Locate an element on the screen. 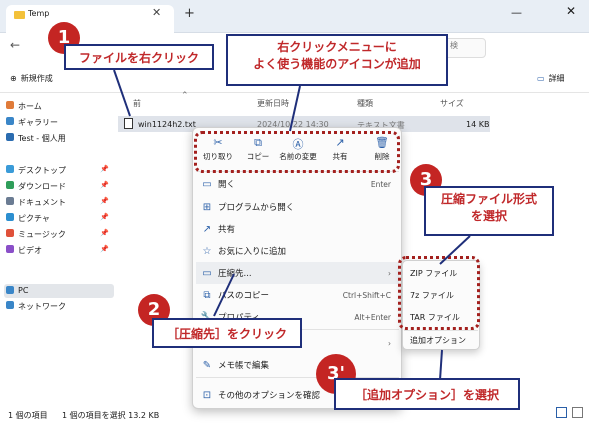 The width and height of the screenshot is (589, 428). callout-format-line1: 圧縮ファイル形式 is located at coordinates (488, 199).